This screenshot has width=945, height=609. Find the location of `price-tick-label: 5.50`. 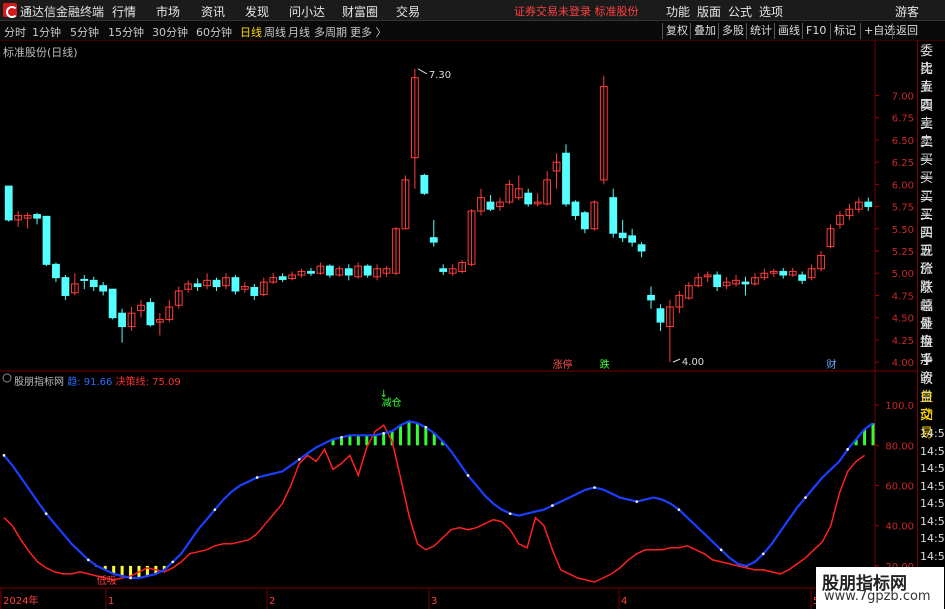

price-tick-label: 5.50 is located at coordinates (903, 230).